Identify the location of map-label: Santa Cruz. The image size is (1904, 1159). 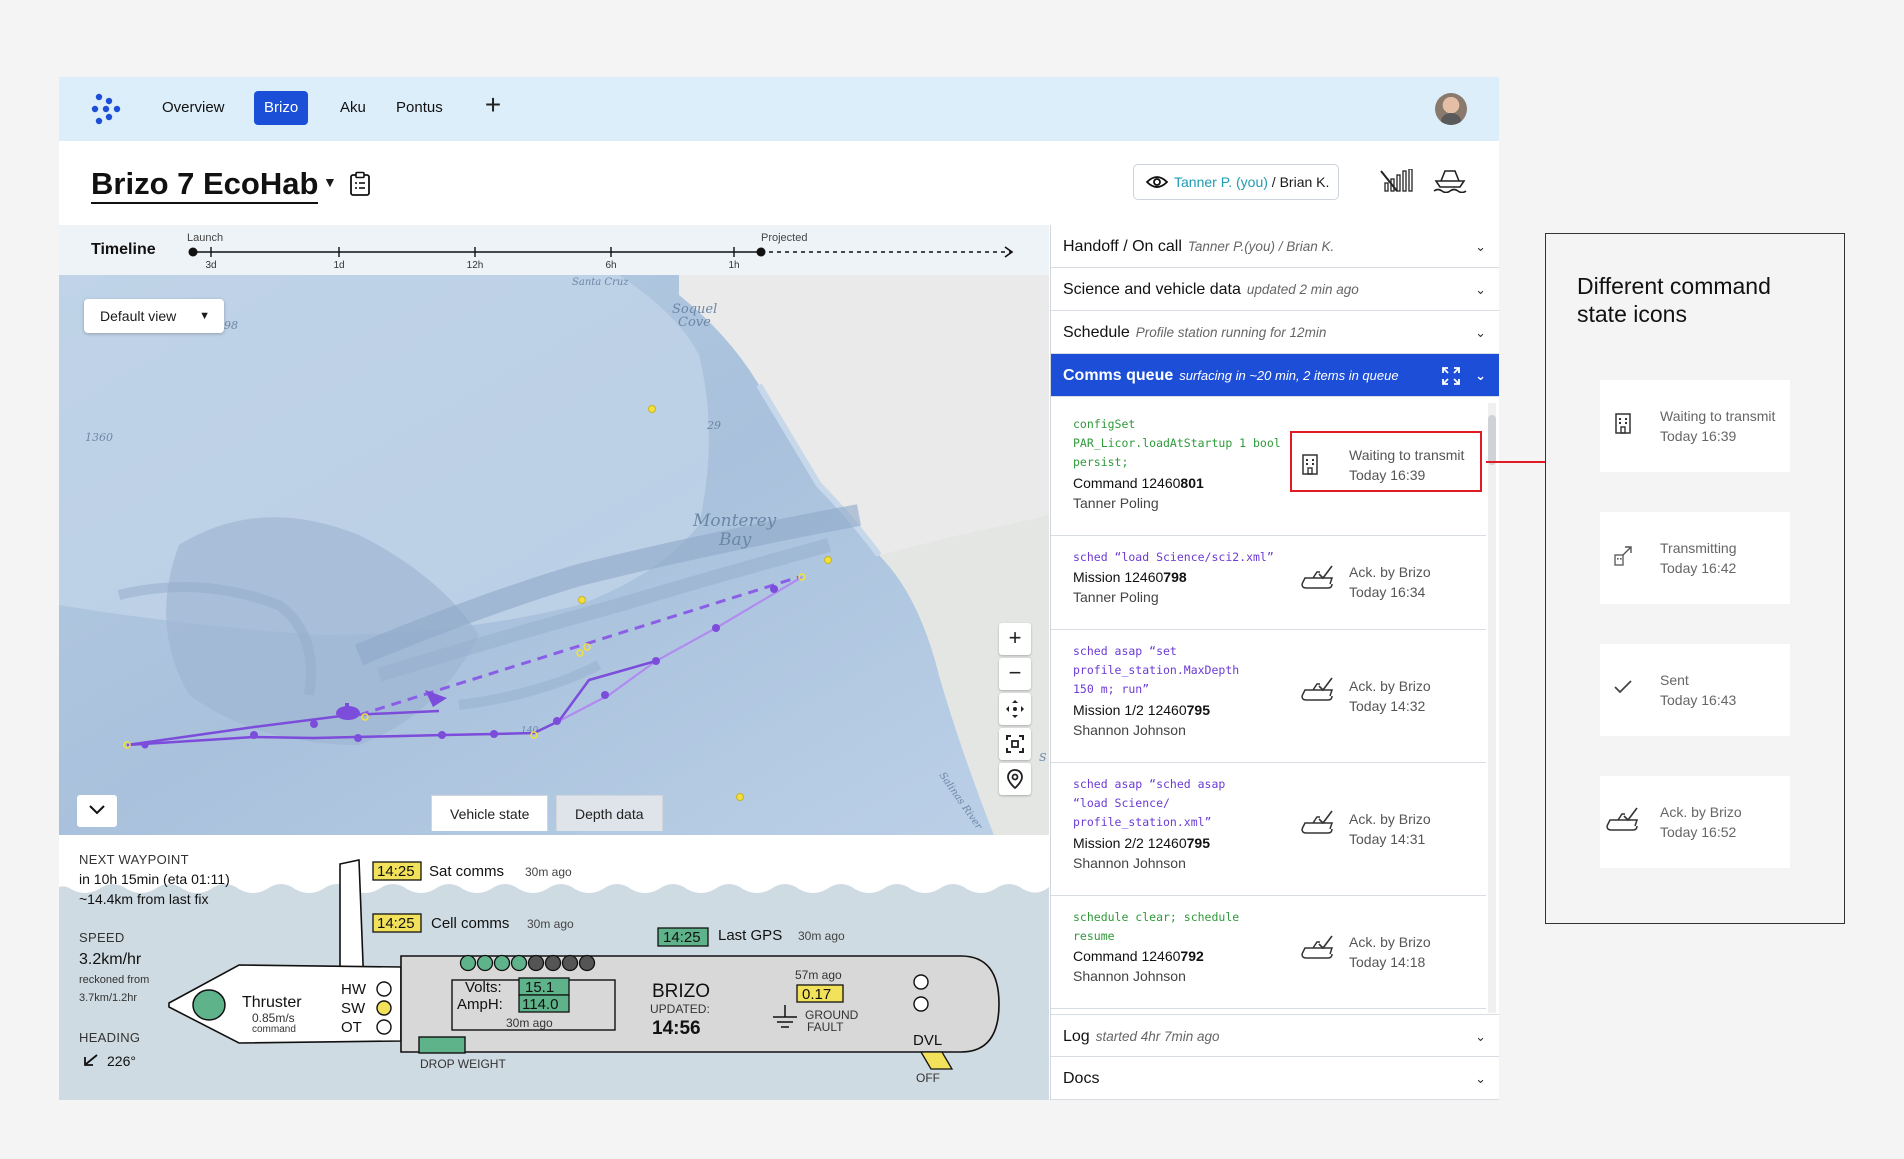
(600, 282).